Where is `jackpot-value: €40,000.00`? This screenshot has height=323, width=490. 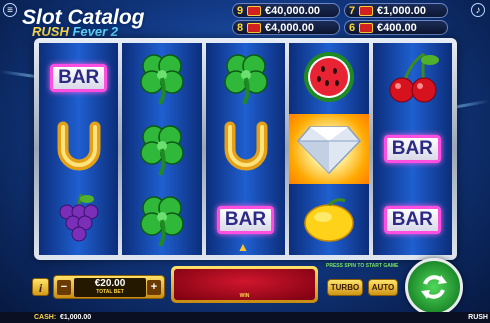
jackpot-value: €40,000.00 is located at coordinates (293, 10).